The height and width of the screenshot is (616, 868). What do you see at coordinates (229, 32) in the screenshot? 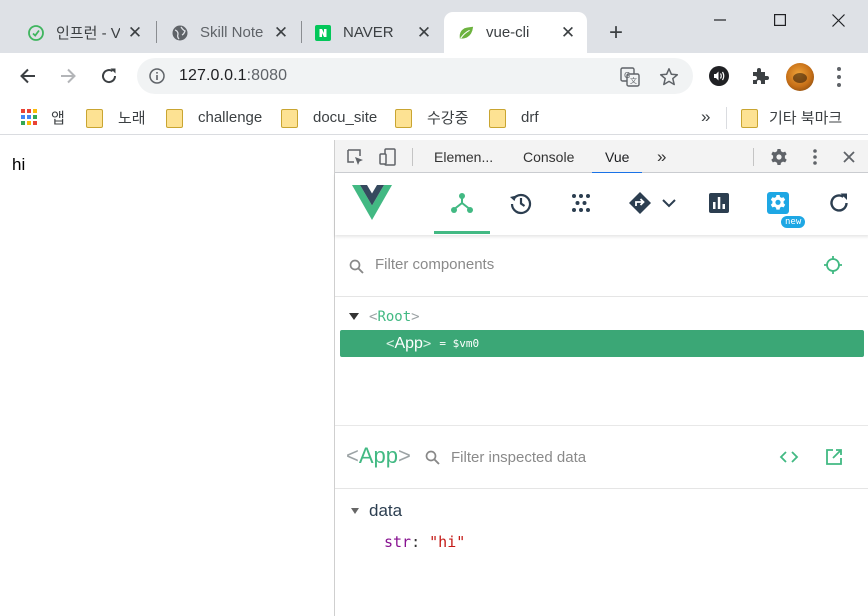
I see `tab-skill-note: Skill Note ✕` at bounding box center [229, 32].